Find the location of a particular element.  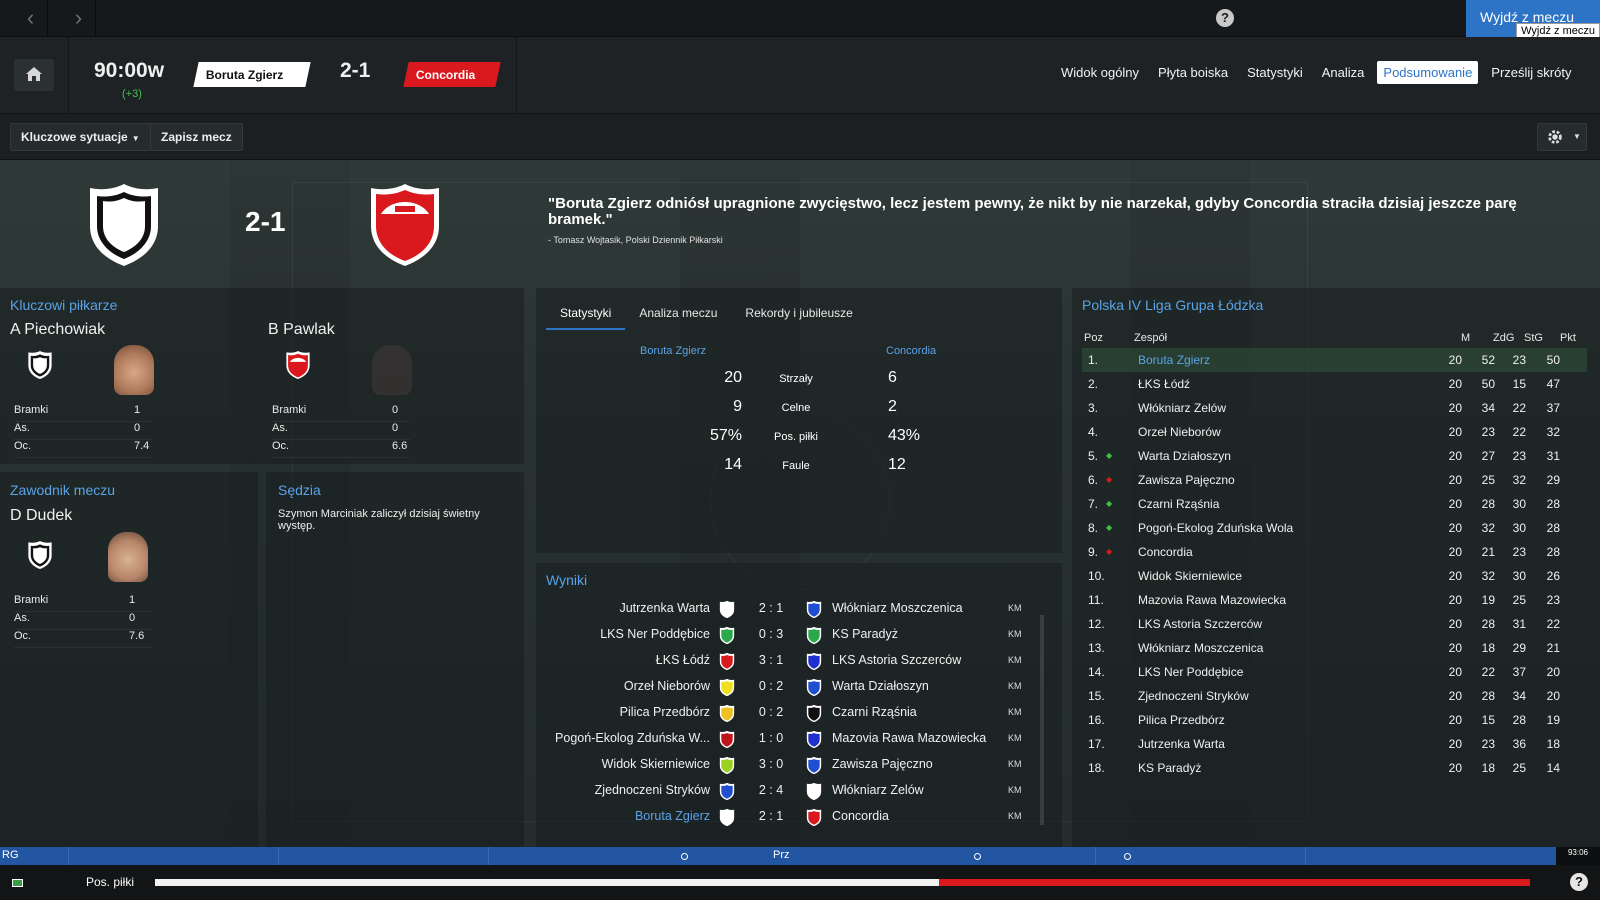

stats-tab: Statystyki is located at coordinates (586, 316).